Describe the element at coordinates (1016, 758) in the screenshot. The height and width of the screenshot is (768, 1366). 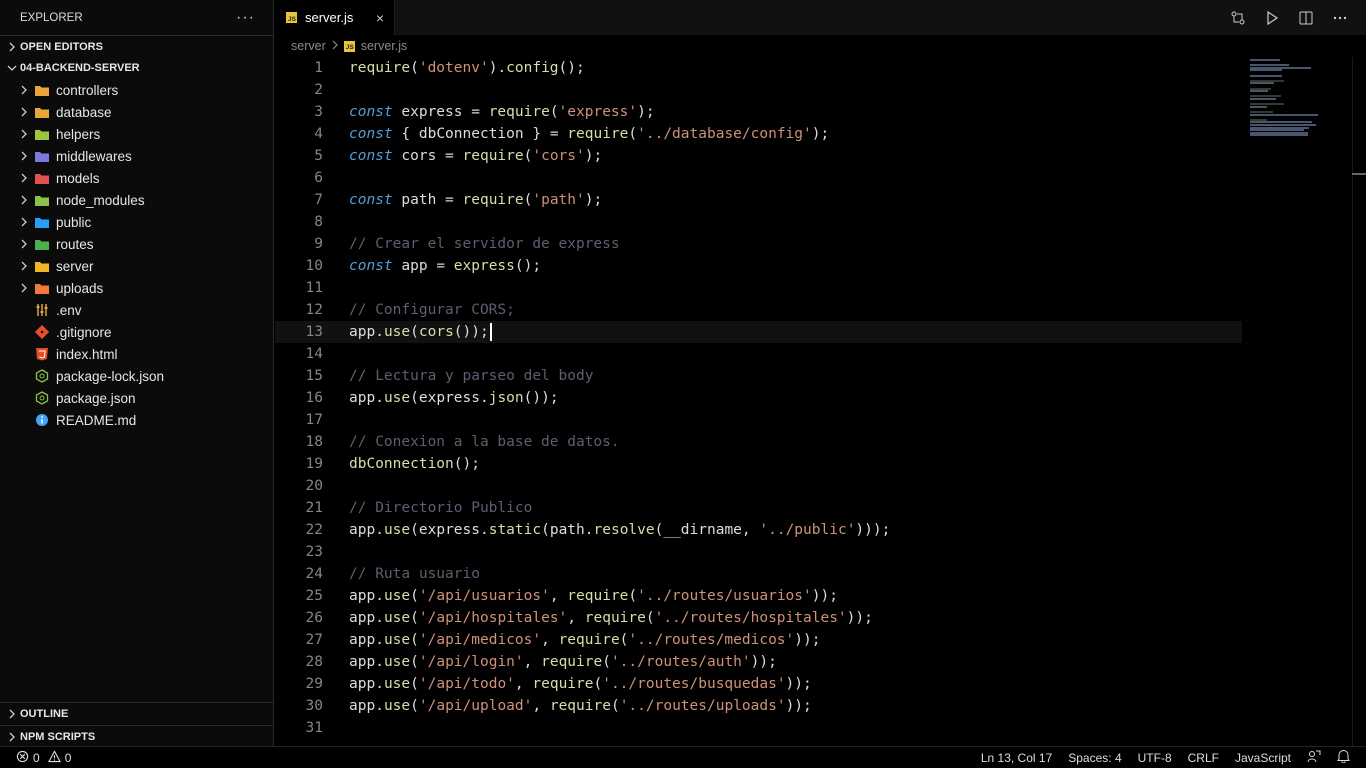
I see `cursor-position: Ln 13, Col 17` at that location.